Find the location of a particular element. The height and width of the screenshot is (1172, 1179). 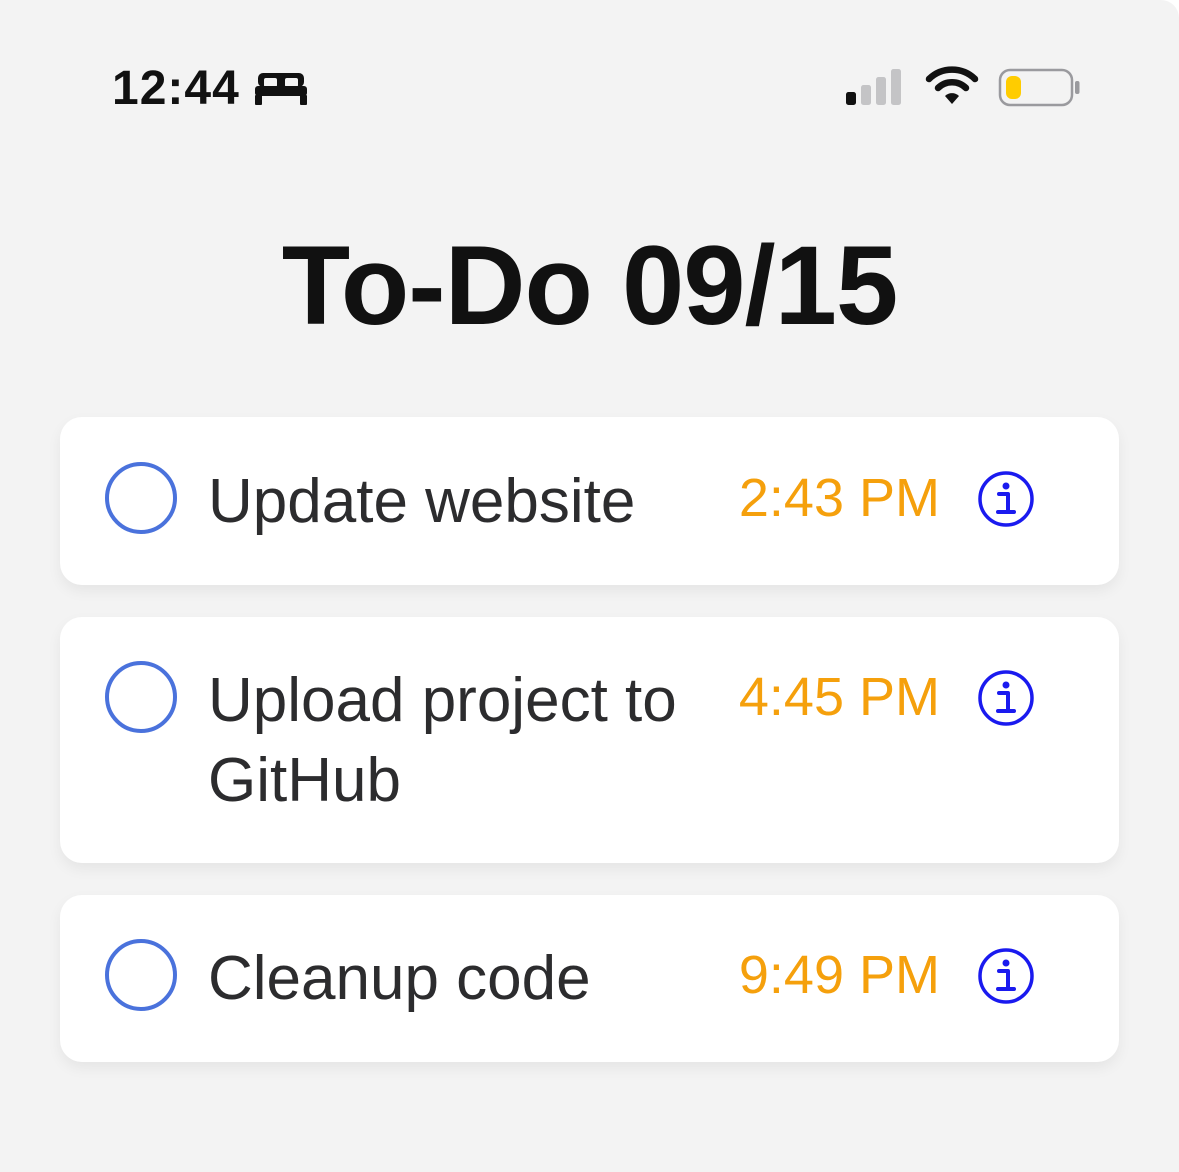

clock-group: 12:44 is located at coordinates (210, 88).